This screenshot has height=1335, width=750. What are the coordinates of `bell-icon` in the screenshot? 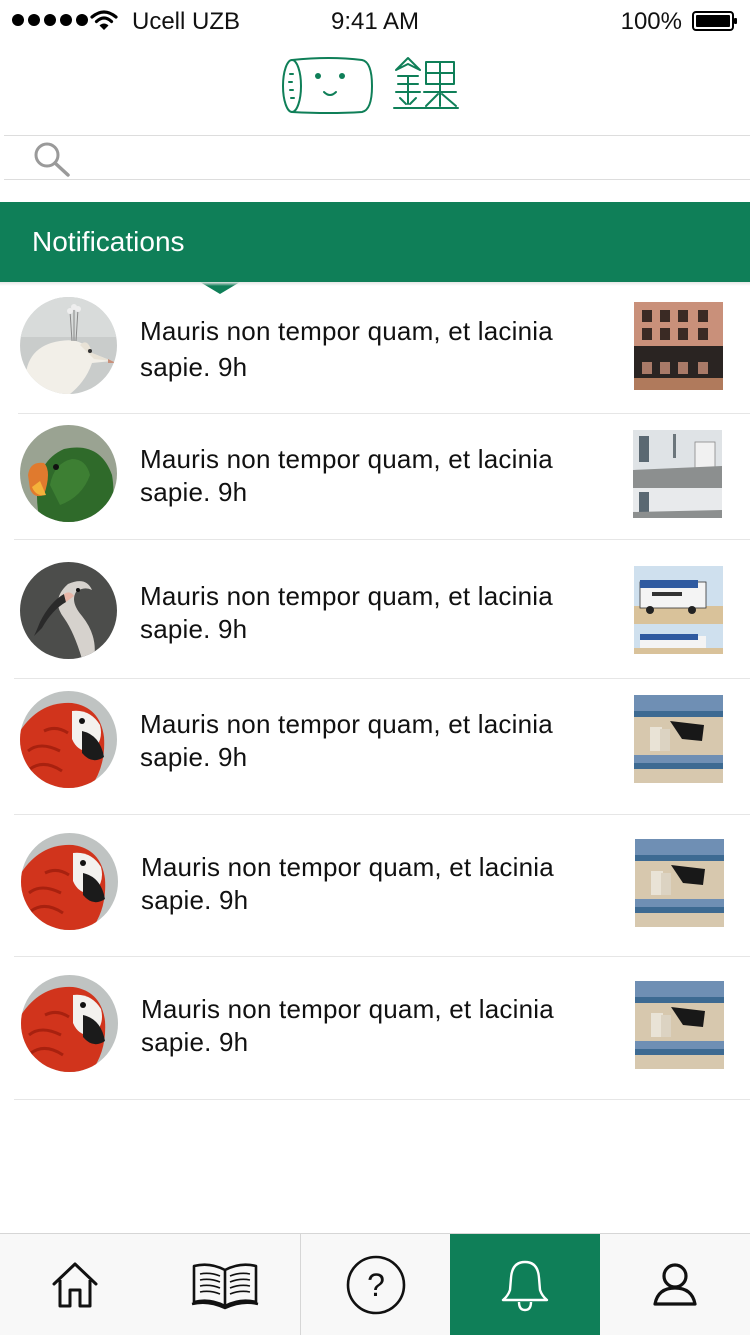 It's located at (525, 1285).